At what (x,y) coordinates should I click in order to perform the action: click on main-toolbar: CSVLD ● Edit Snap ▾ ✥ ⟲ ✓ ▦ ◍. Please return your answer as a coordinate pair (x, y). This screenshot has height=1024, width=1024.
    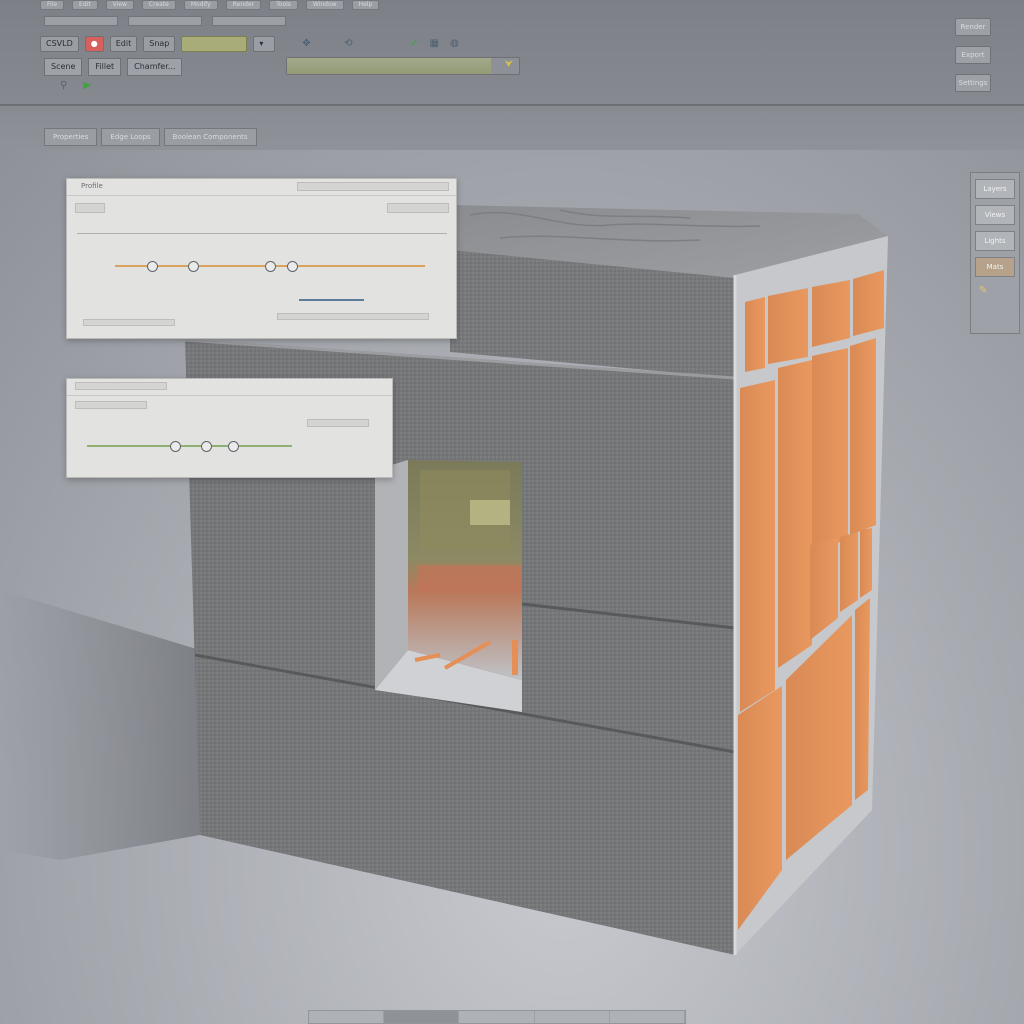
    Looking at the image, I should click on (250, 44).